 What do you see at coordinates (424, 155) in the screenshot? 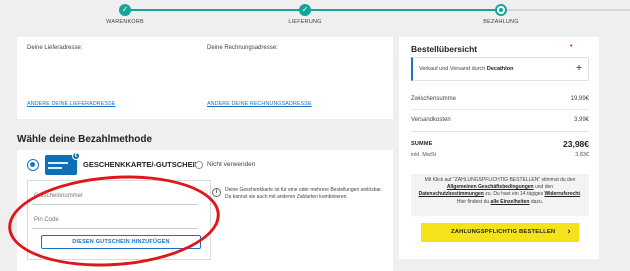
I see `vat-label: inkl. MwSt` at bounding box center [424, 155].